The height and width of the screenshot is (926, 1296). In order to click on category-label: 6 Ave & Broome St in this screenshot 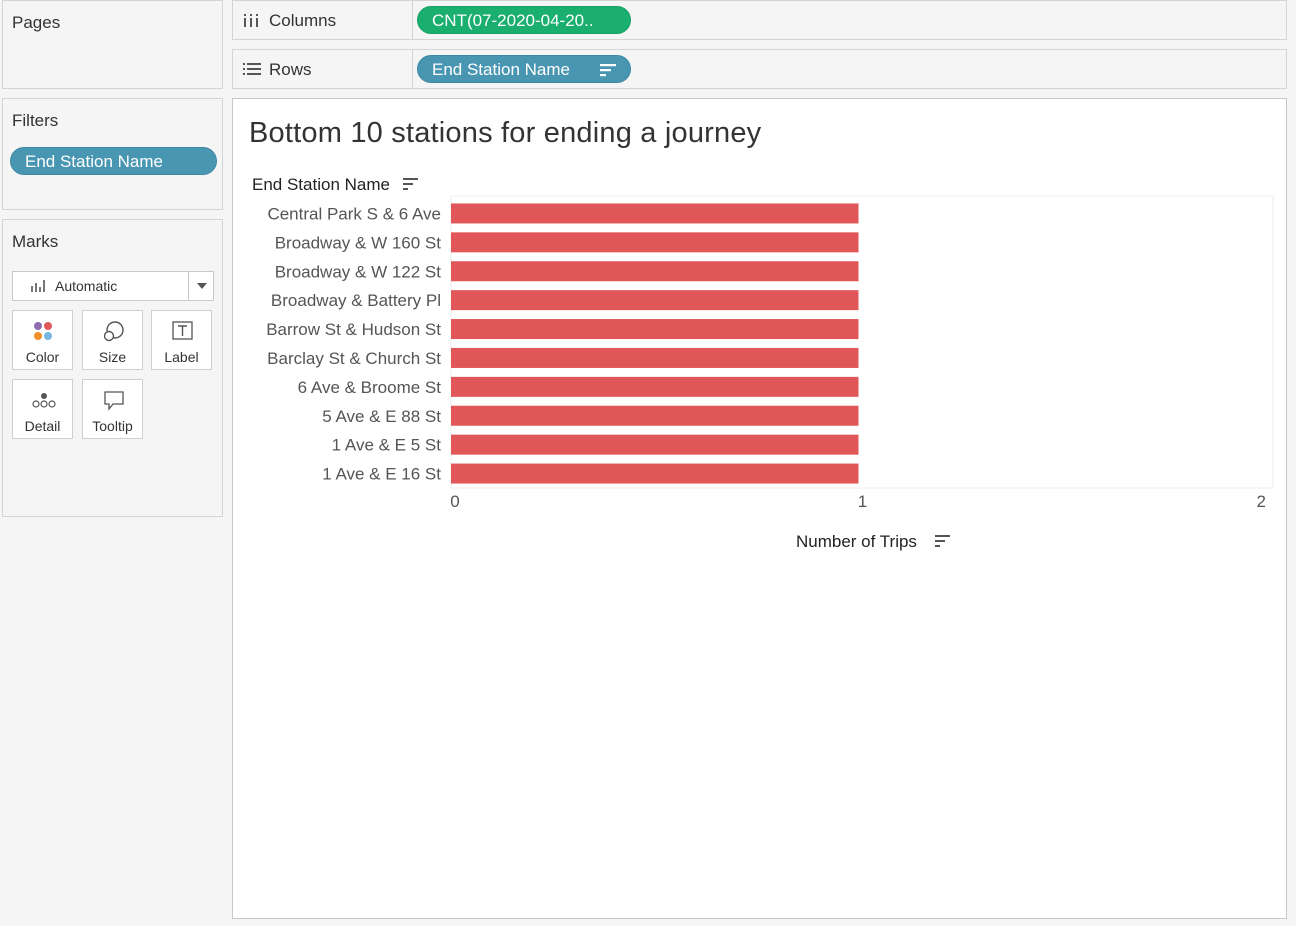, I will do `click(370, 387)`.